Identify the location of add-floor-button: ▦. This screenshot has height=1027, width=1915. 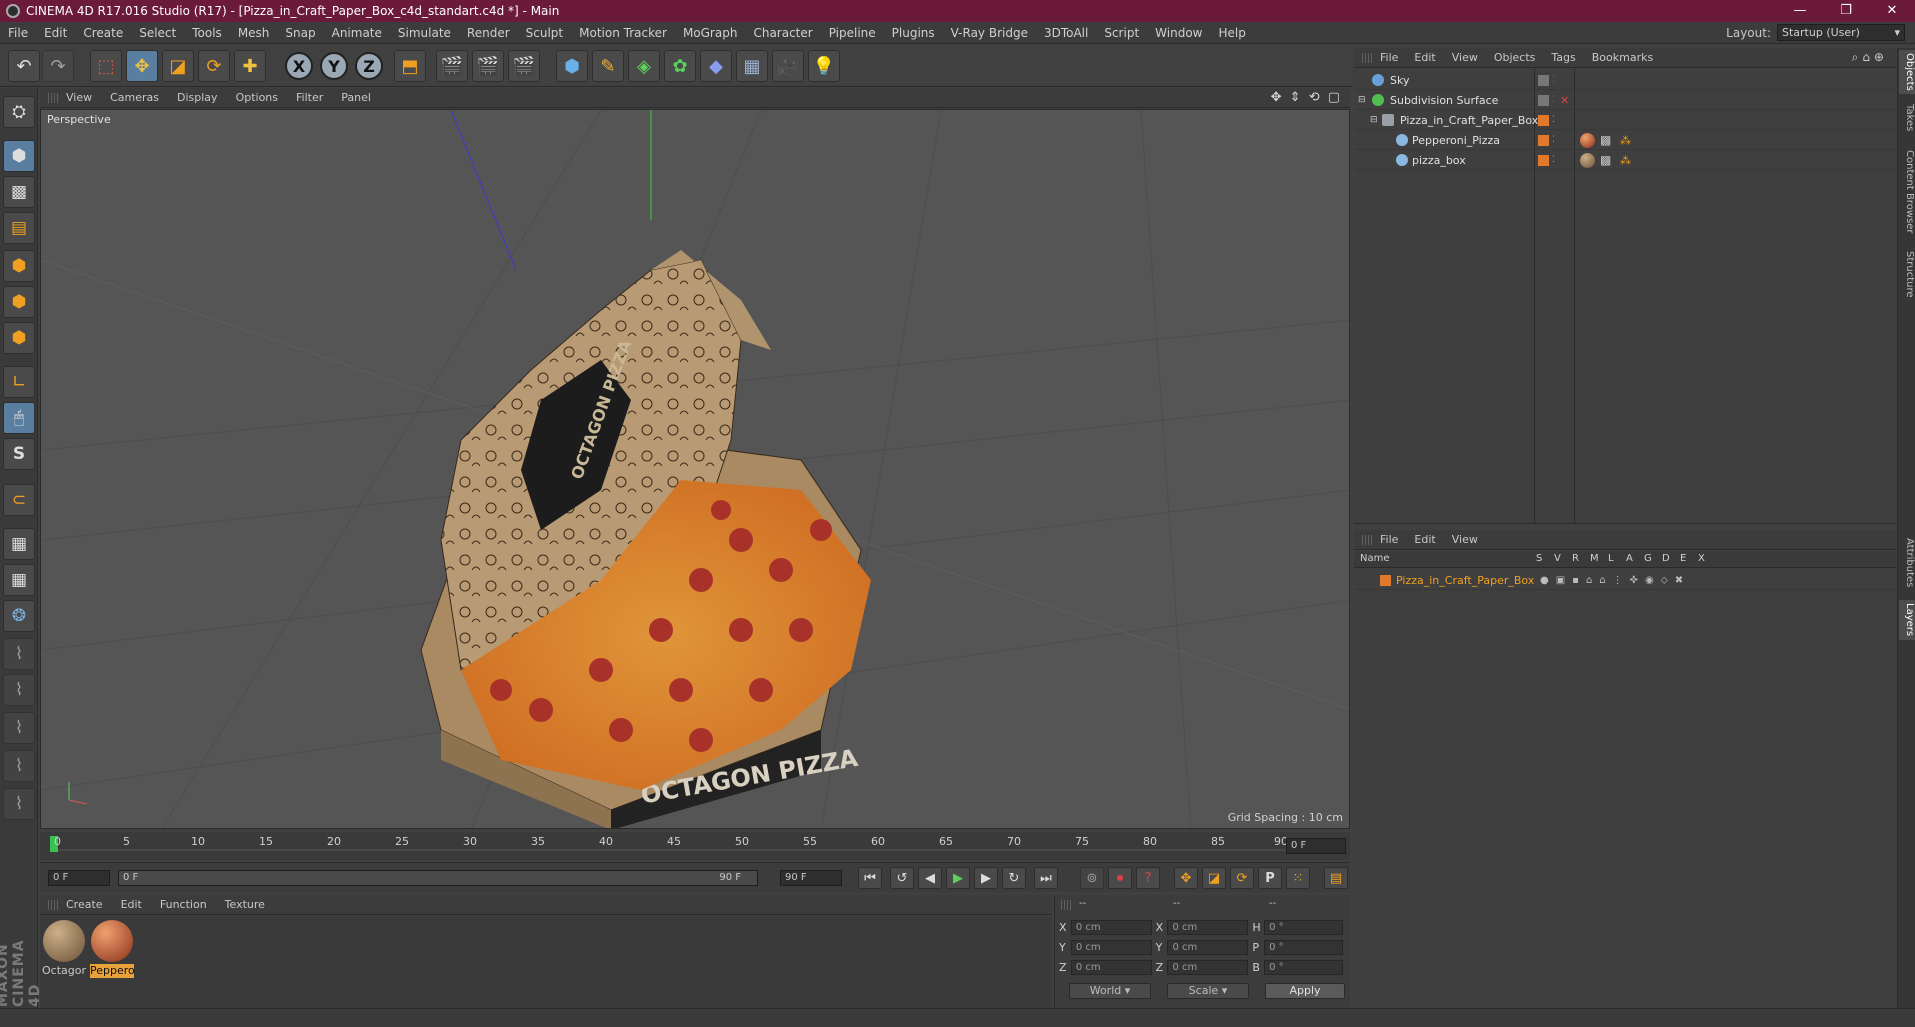
(752, 66).